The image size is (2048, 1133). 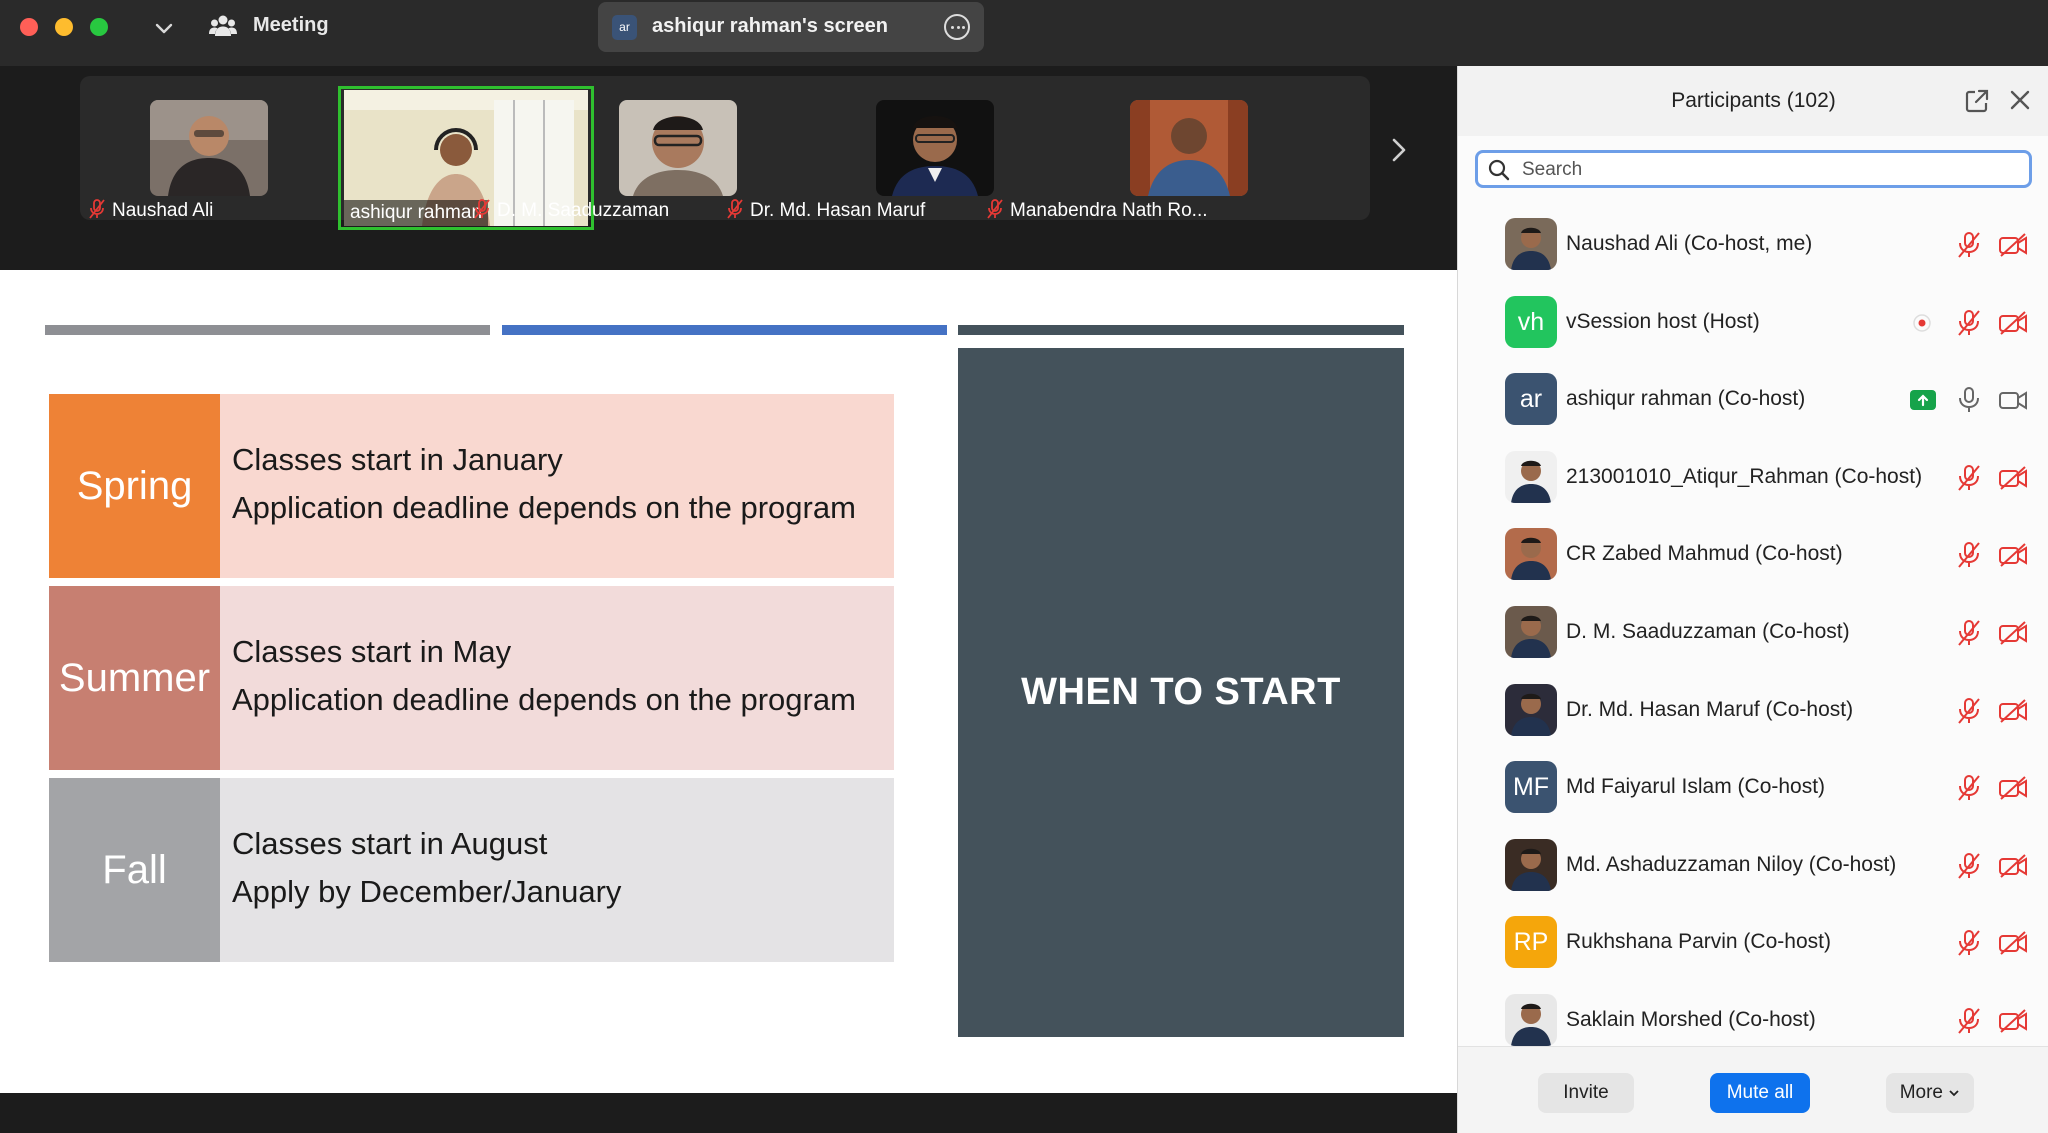 I want to click on panel-header: Participants (102), so click(x=1753, y=101).